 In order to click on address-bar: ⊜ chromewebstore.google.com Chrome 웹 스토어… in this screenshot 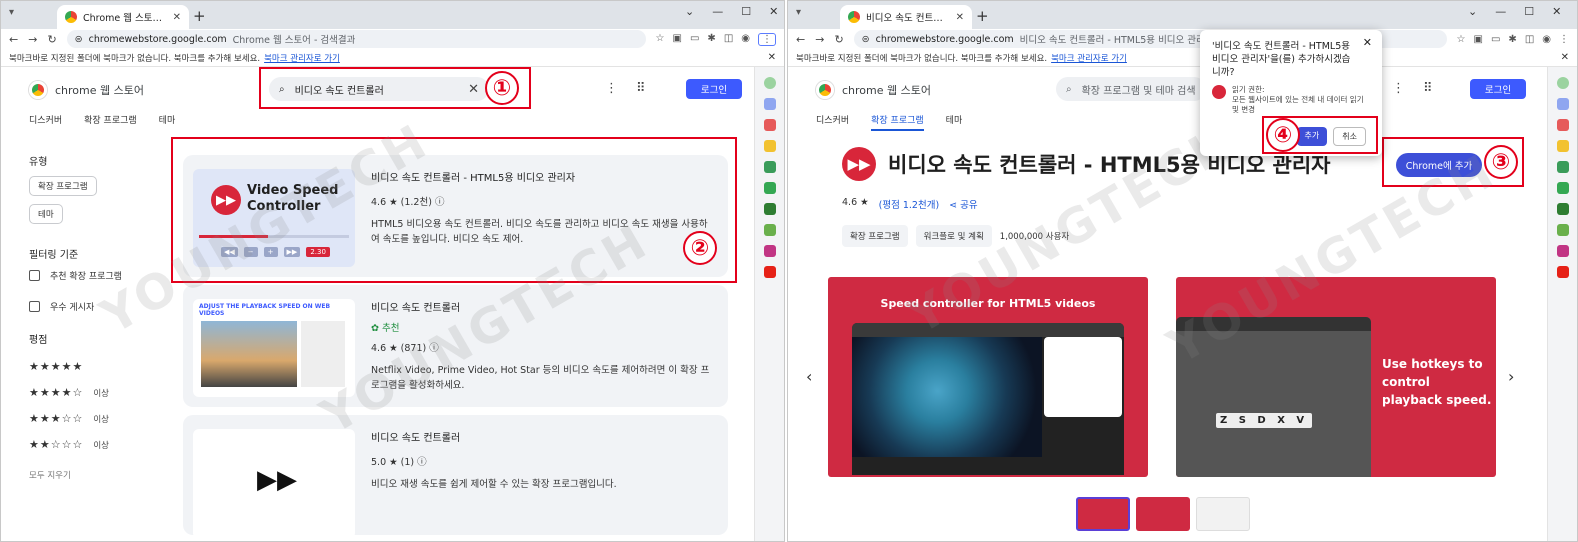, I will do `click(356, 39)`.